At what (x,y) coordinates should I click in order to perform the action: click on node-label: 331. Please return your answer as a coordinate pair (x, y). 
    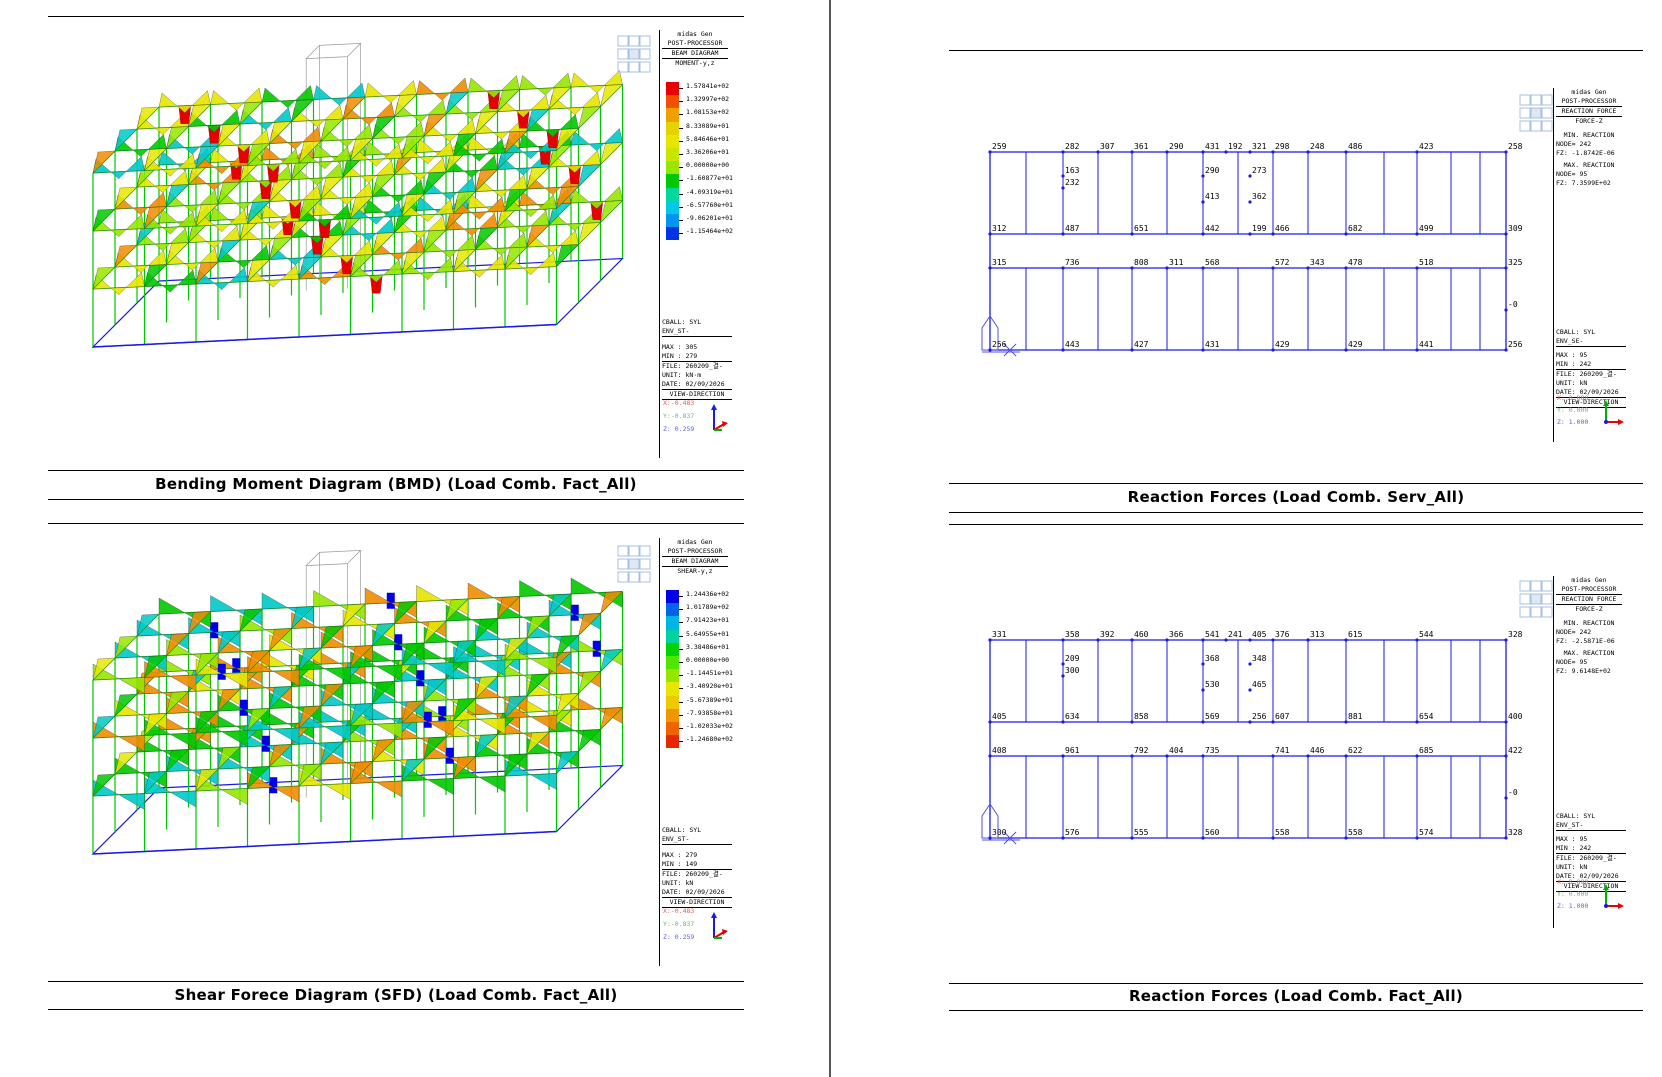
    Looking at the image, I should click on (999, 634).